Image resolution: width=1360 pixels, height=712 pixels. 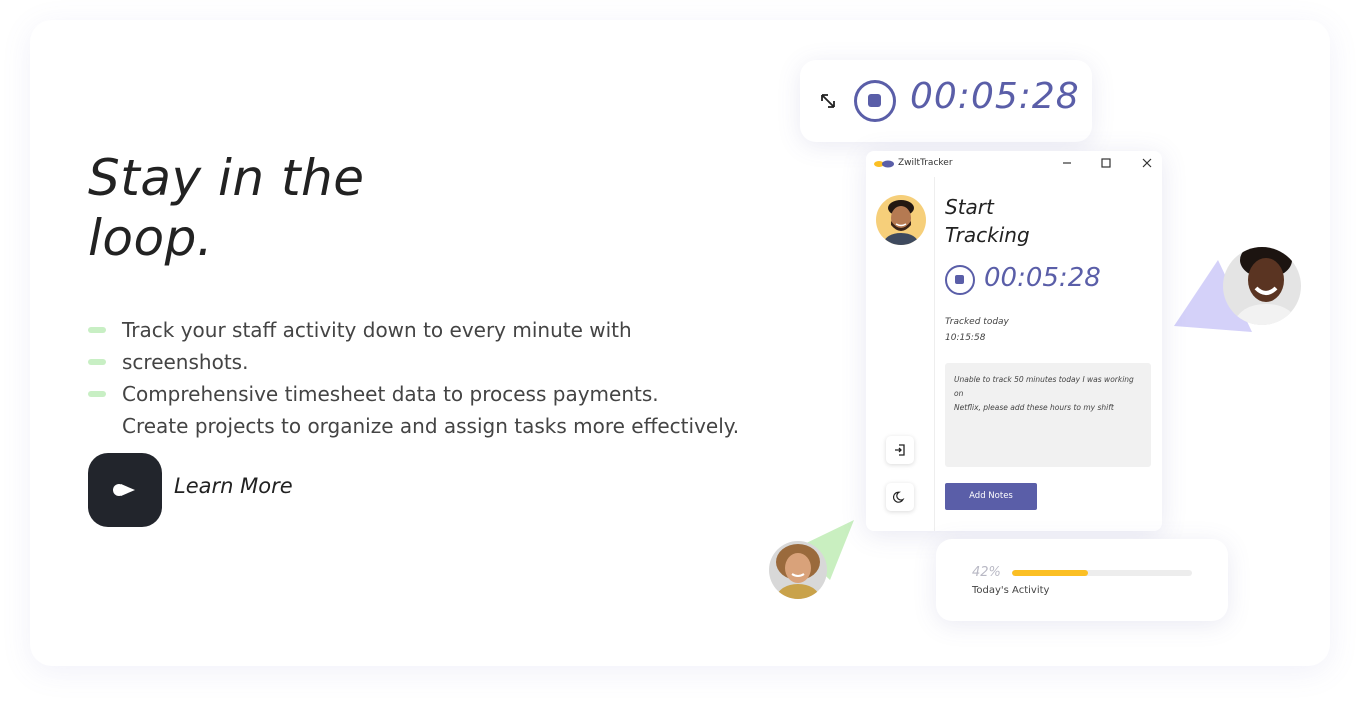 I want to click on add-notes-button: Add Notes, so click(x=991, y=496).